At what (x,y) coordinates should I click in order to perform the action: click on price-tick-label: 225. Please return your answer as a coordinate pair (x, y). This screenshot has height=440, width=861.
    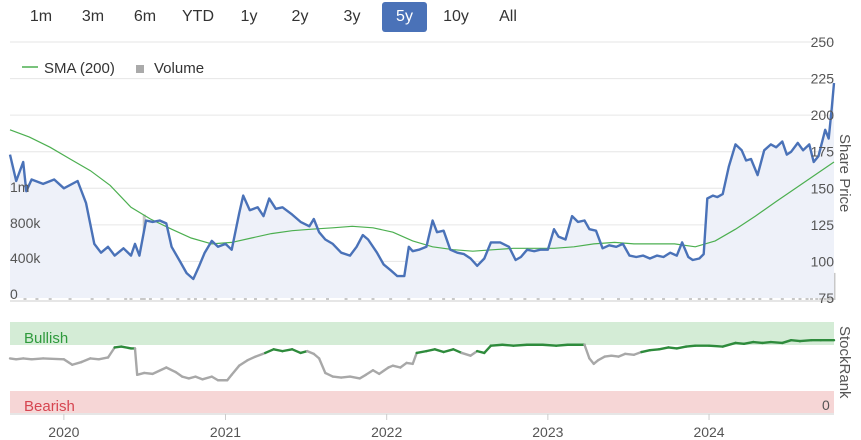
    Looking at the image, I should click on (823, 79).